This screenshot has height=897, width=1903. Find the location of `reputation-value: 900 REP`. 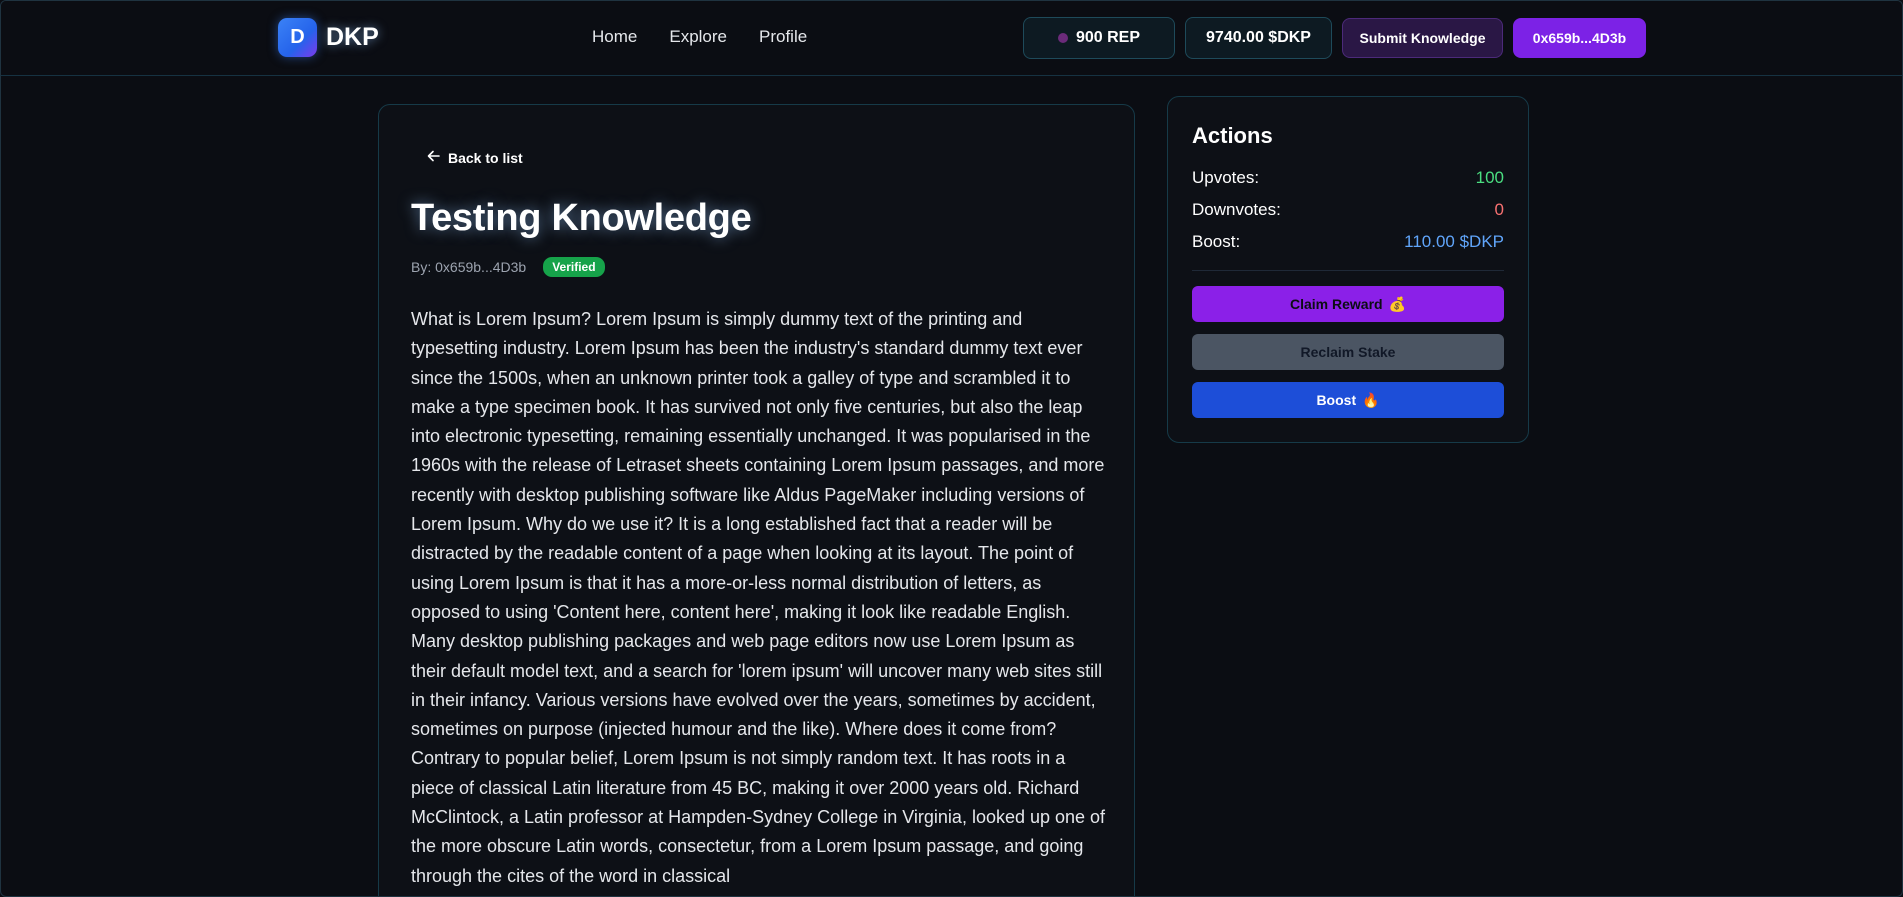

reputation-value: 900 REP is located at coordinates (1108, 37).